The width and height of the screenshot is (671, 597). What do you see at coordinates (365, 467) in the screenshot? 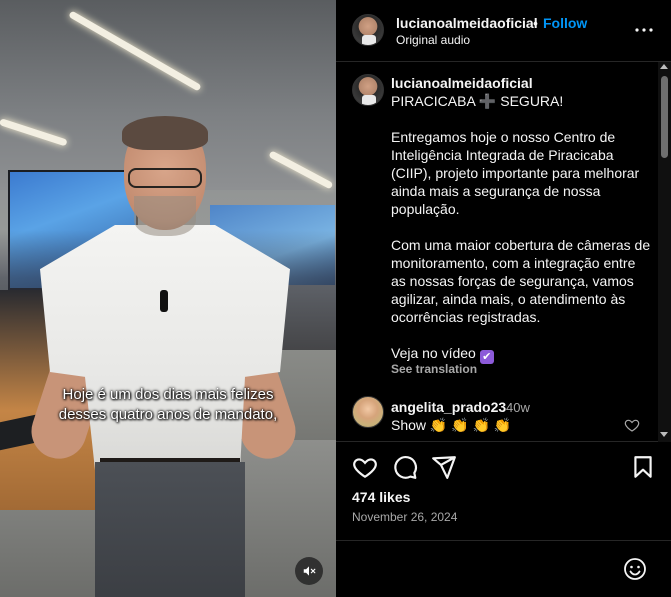
I see `heart-icon` at bounding box center [365, 467].